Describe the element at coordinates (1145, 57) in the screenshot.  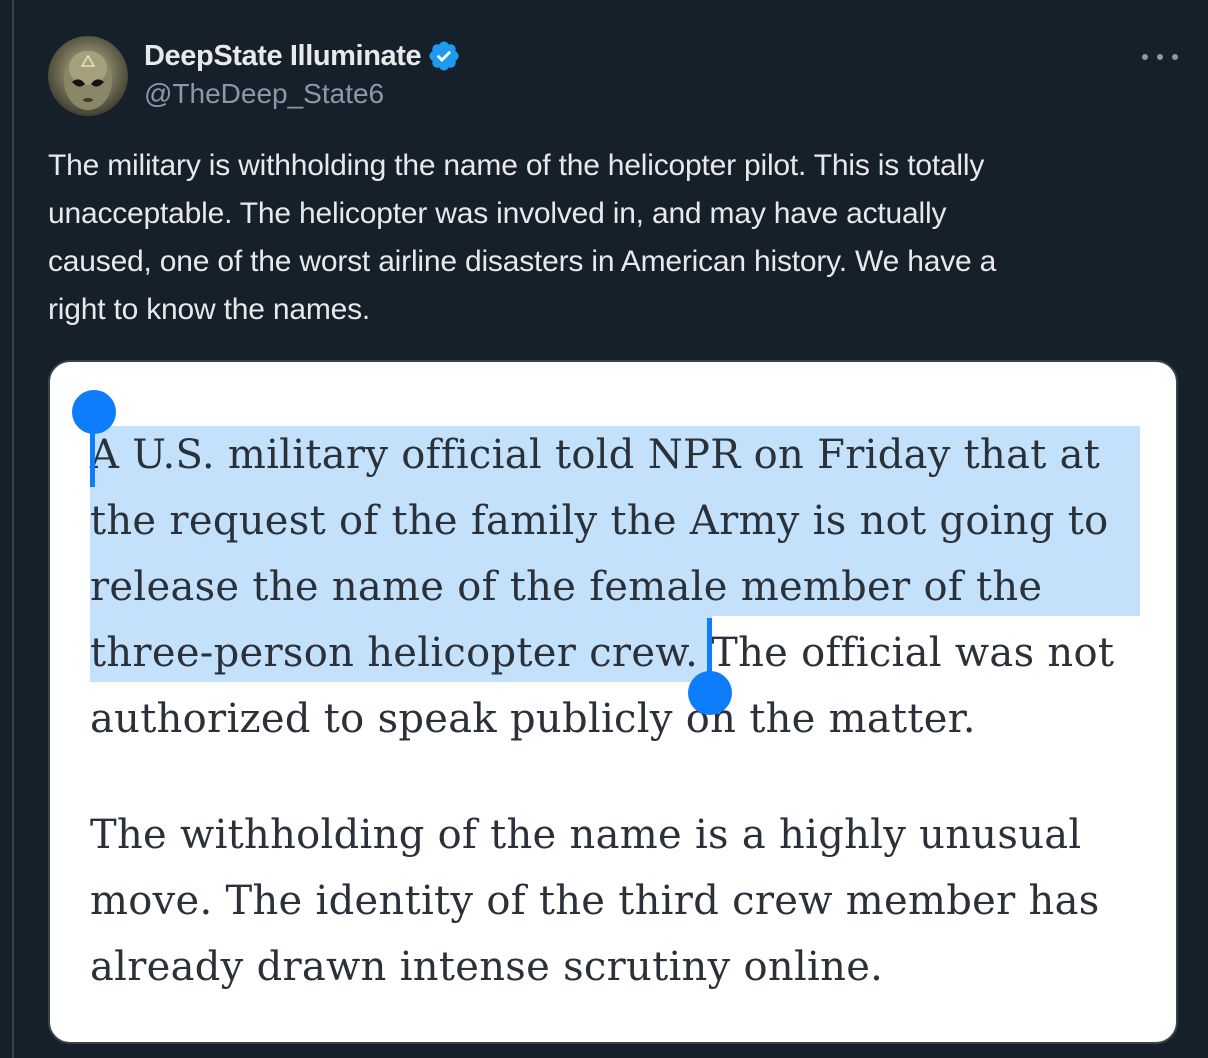
I see `ellipsis-icon` at that location.